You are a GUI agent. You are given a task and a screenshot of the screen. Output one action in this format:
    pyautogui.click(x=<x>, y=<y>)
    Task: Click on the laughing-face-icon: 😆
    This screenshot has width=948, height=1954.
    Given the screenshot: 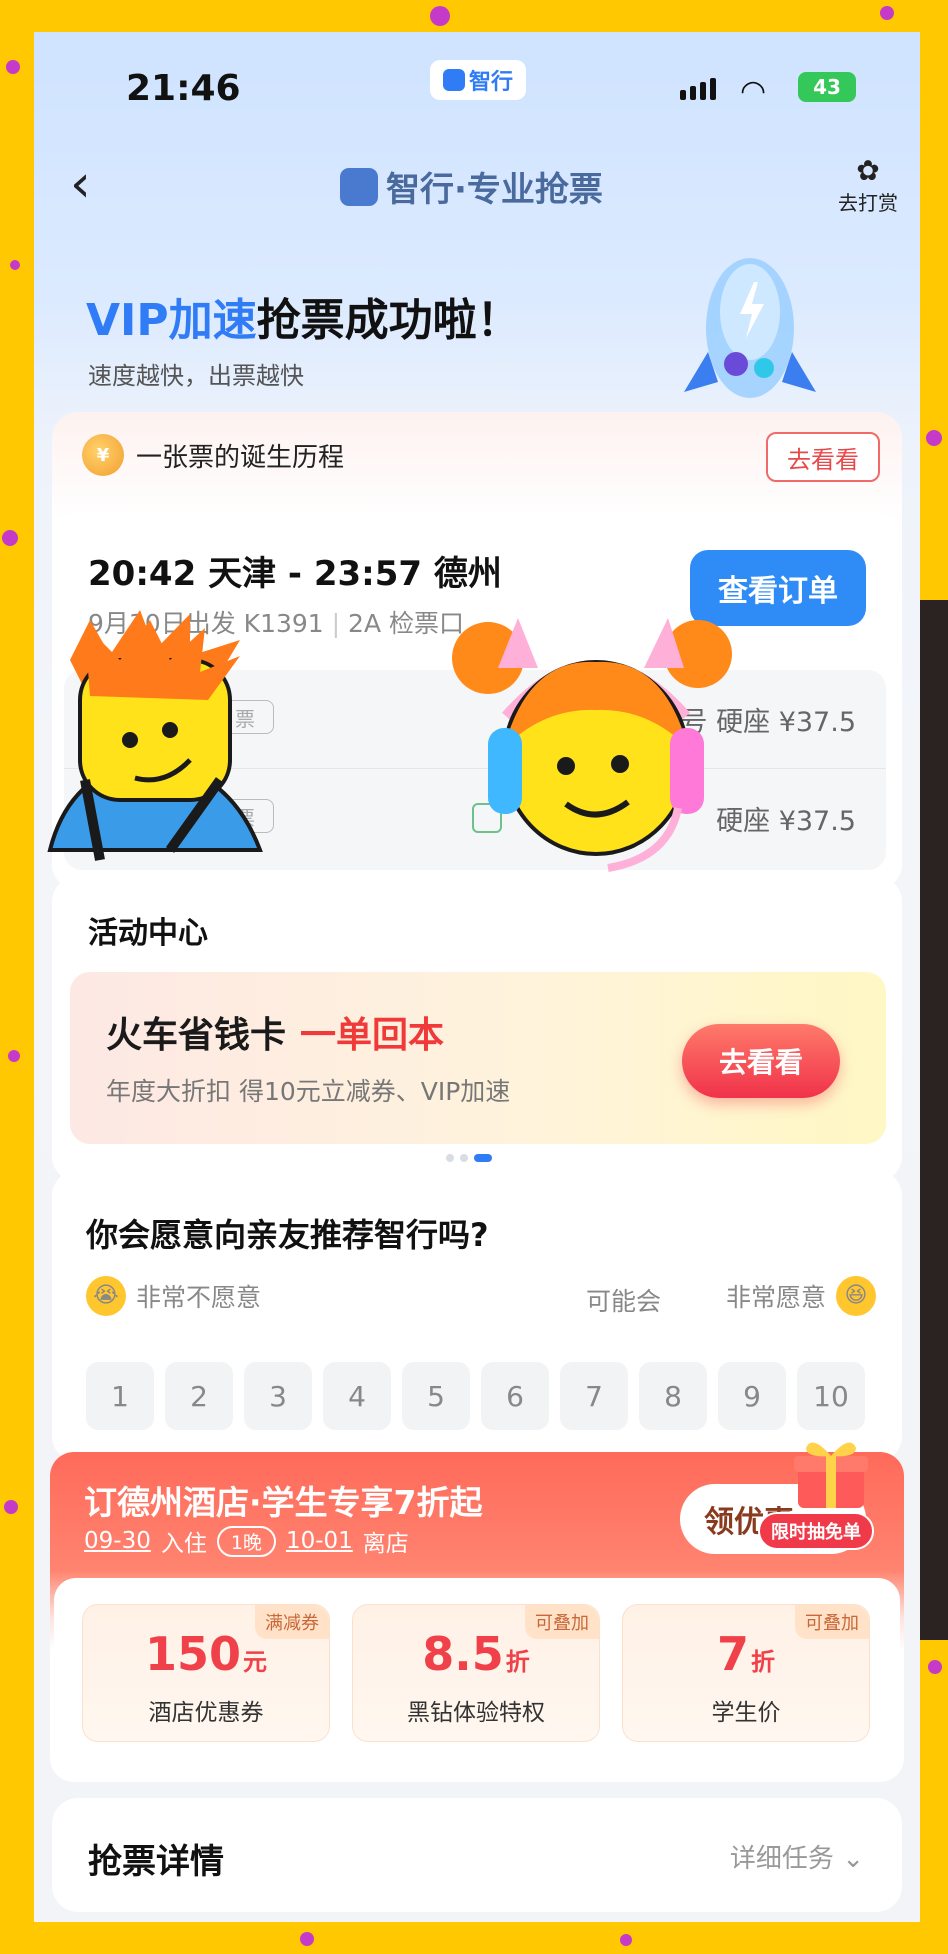 What is the action you would take?
    pyautogui.click(x=856, y=1296)
    